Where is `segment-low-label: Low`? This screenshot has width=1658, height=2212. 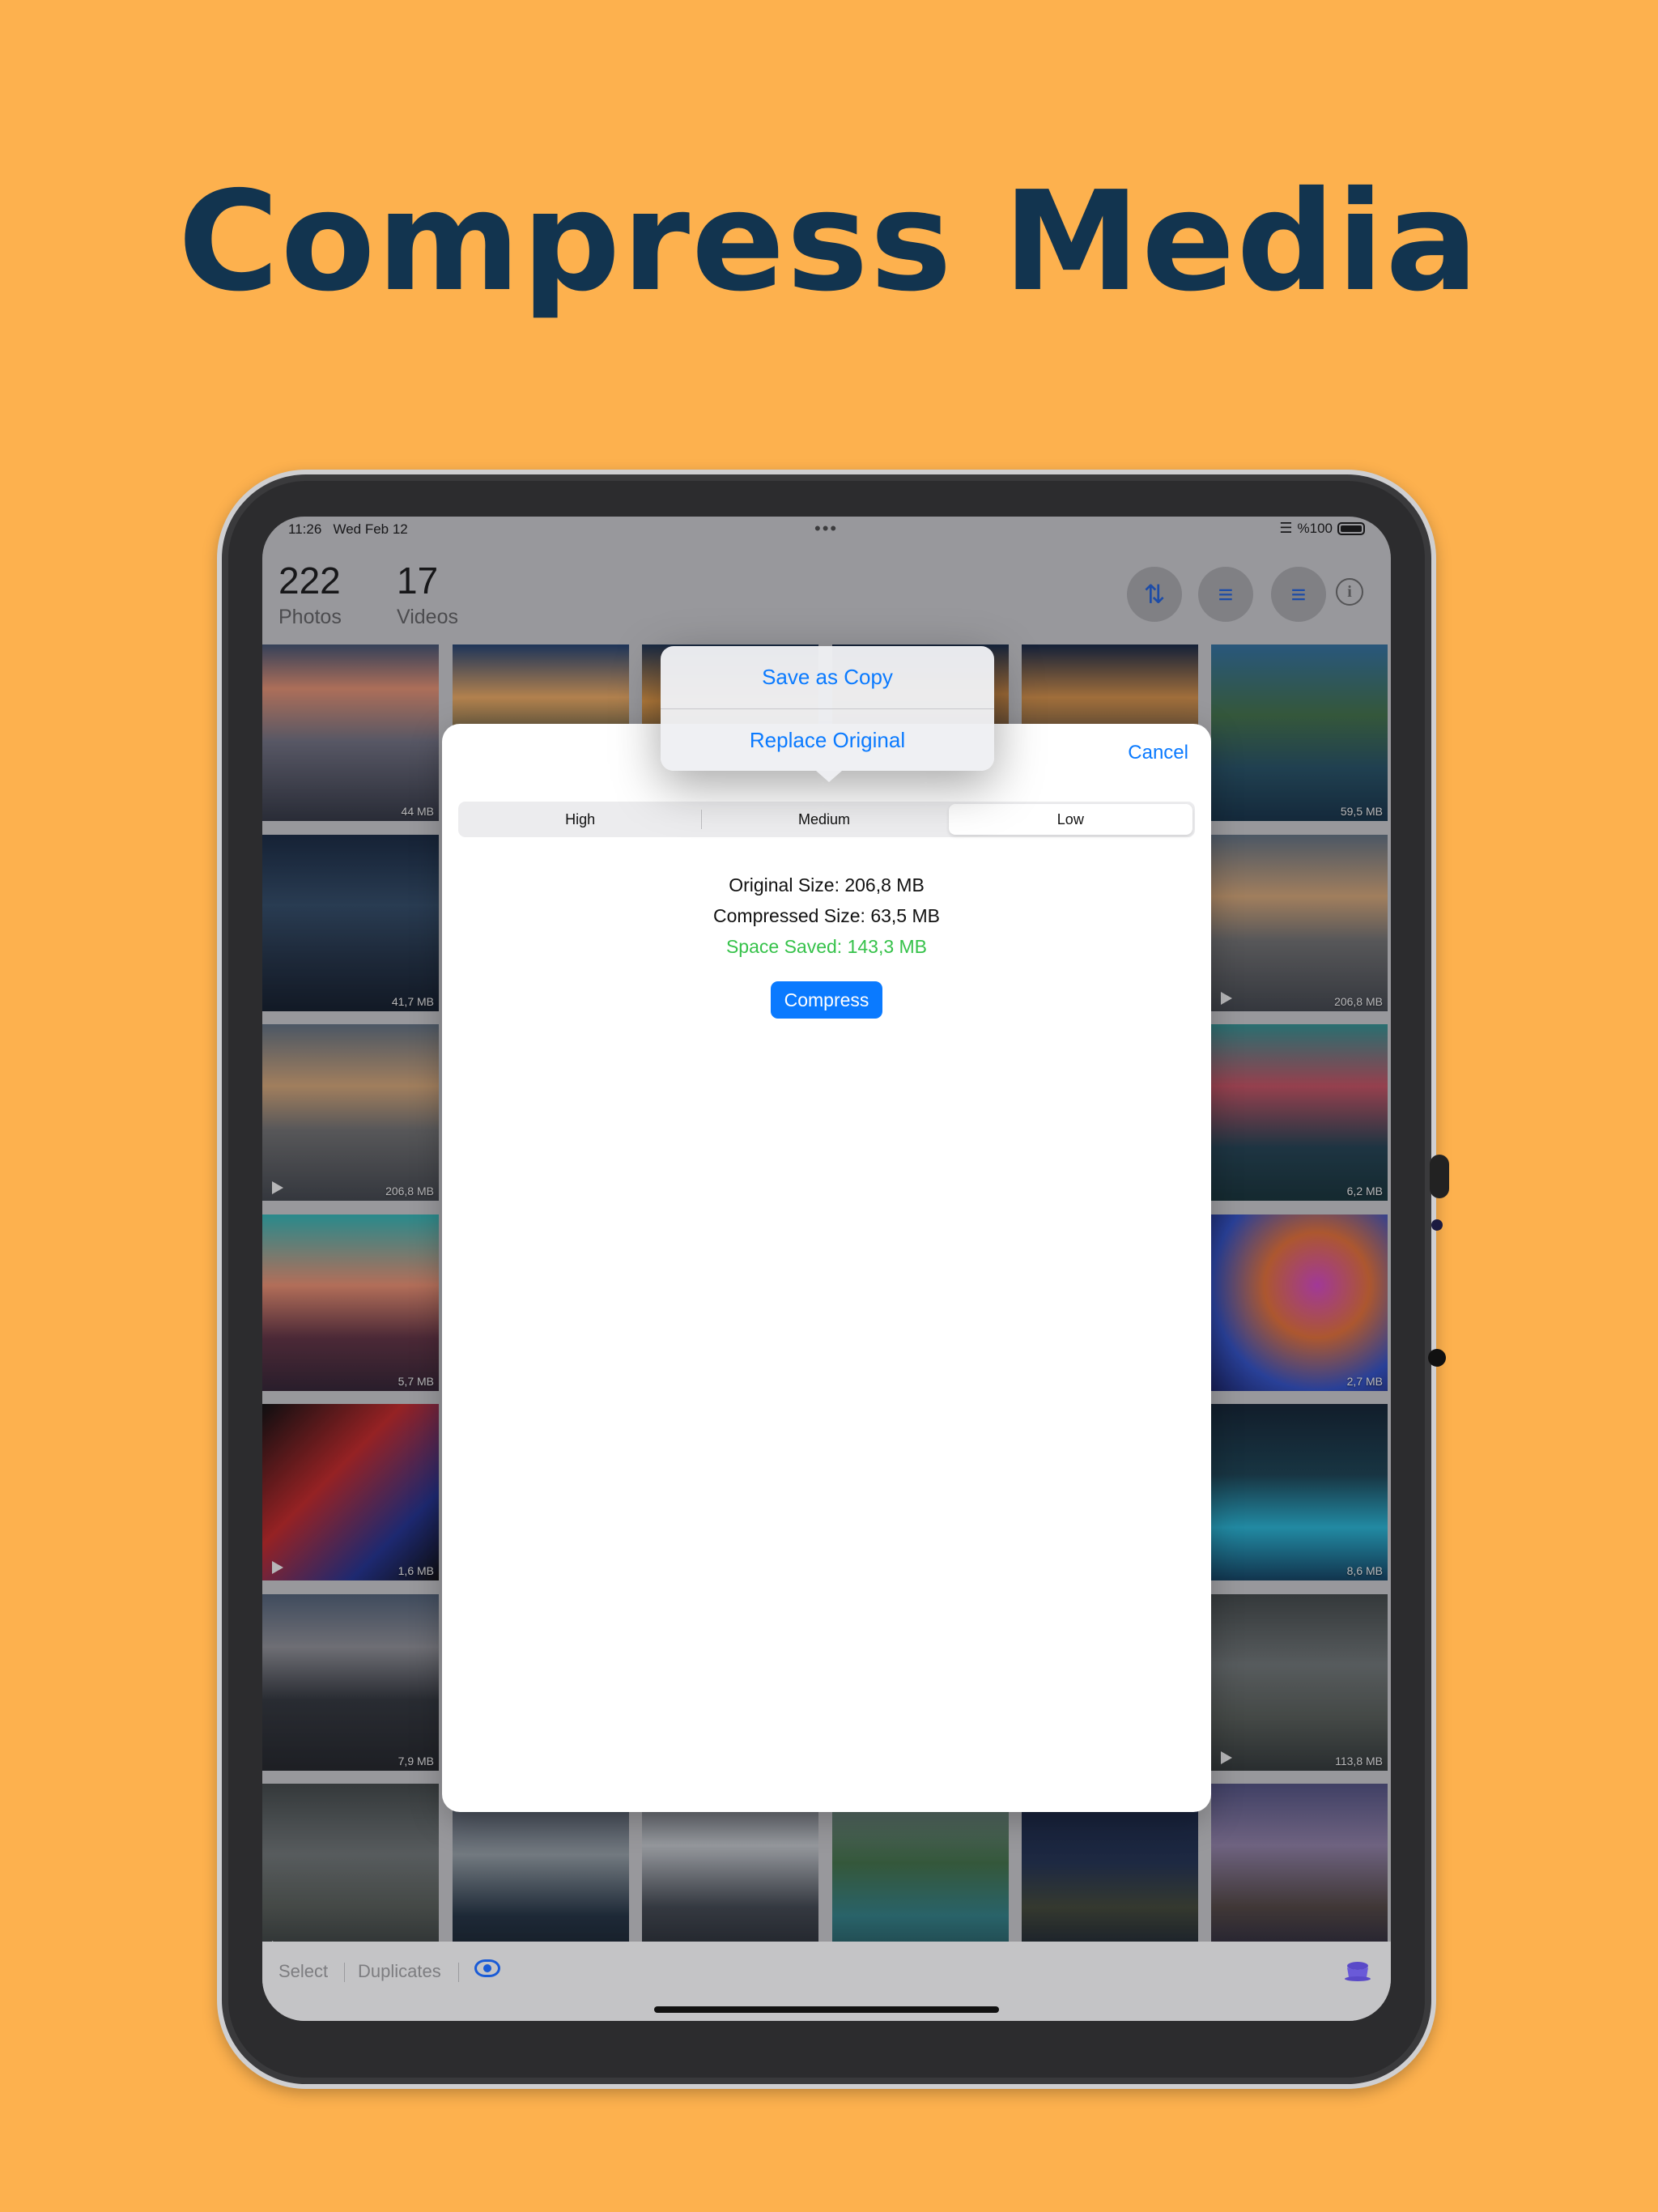
segment-low-label: Low is located at coordinates (1070, 819).